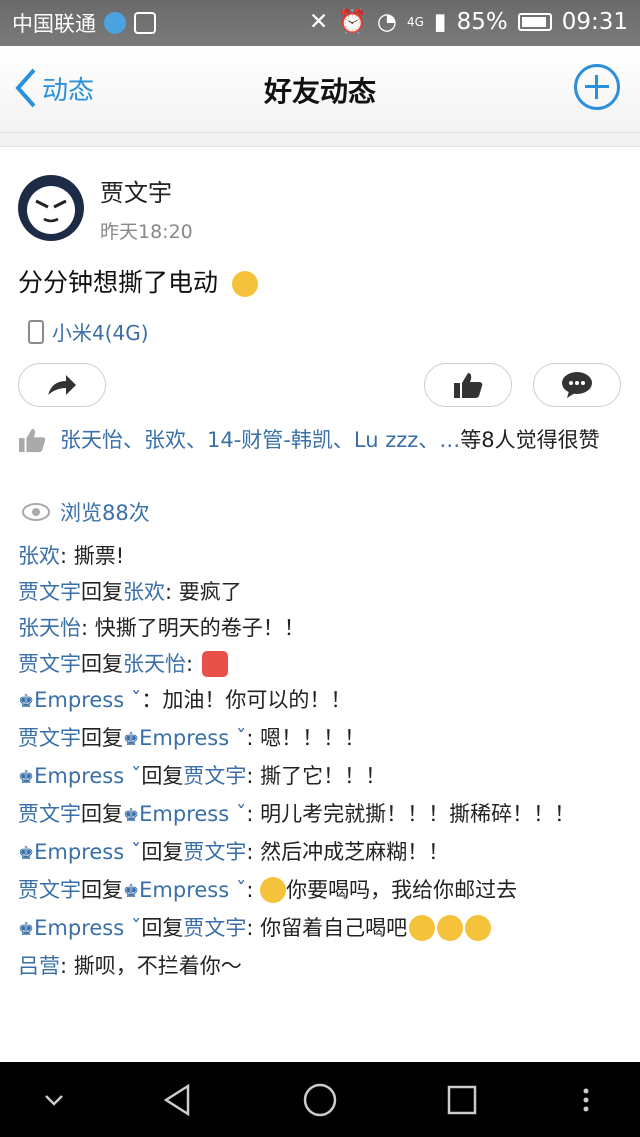 Image resolution: width=640 pixels, height=1137 pixels. Describe the element at coordinates (115, 23) in the screenshot. I see `notification-icon` at that location.